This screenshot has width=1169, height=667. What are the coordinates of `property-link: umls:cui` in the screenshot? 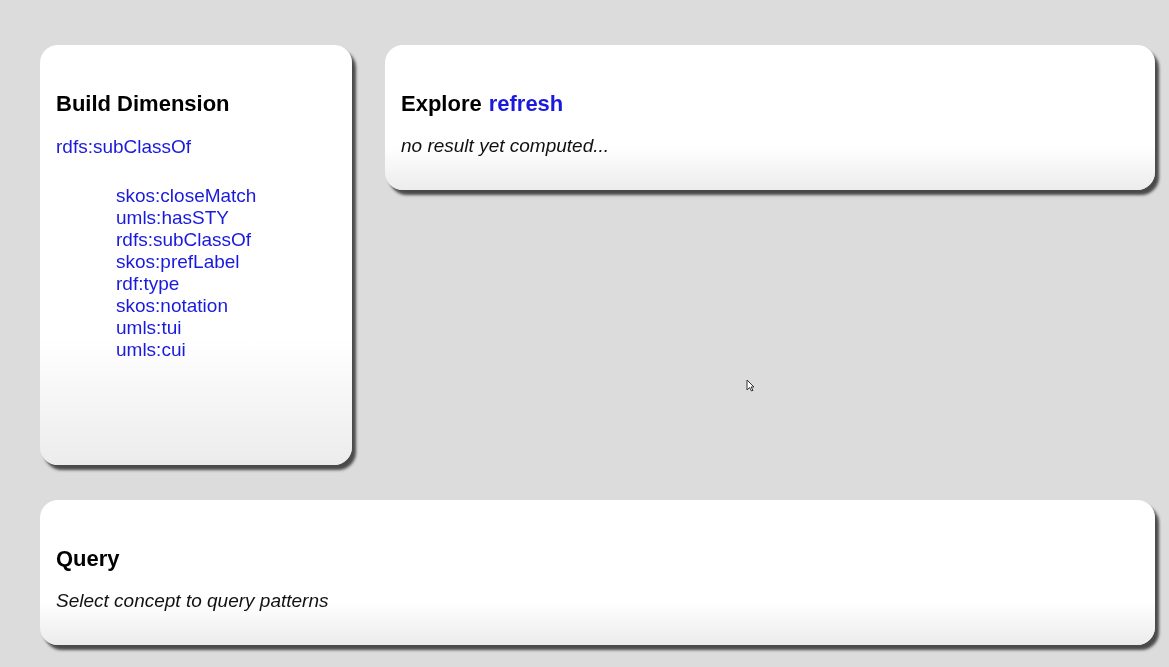 It's located at (151, 350).